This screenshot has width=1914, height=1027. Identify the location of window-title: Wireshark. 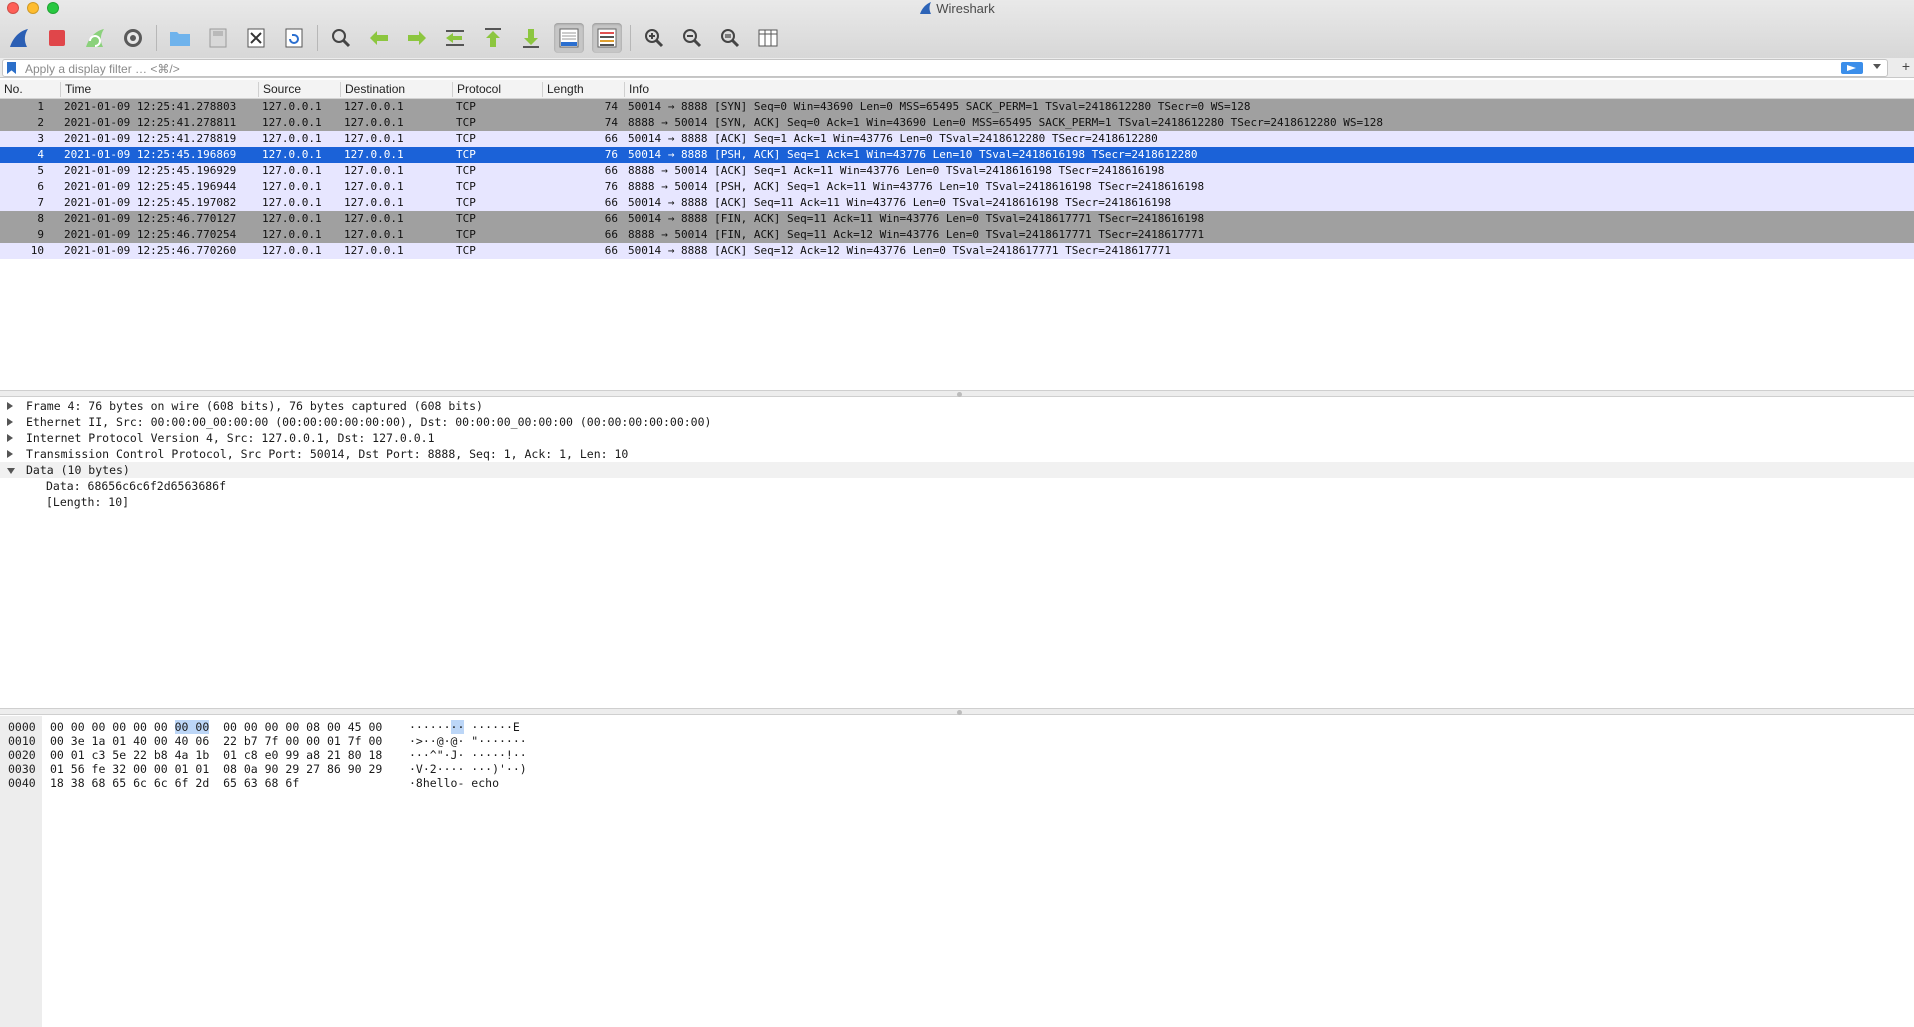
(957, 8).